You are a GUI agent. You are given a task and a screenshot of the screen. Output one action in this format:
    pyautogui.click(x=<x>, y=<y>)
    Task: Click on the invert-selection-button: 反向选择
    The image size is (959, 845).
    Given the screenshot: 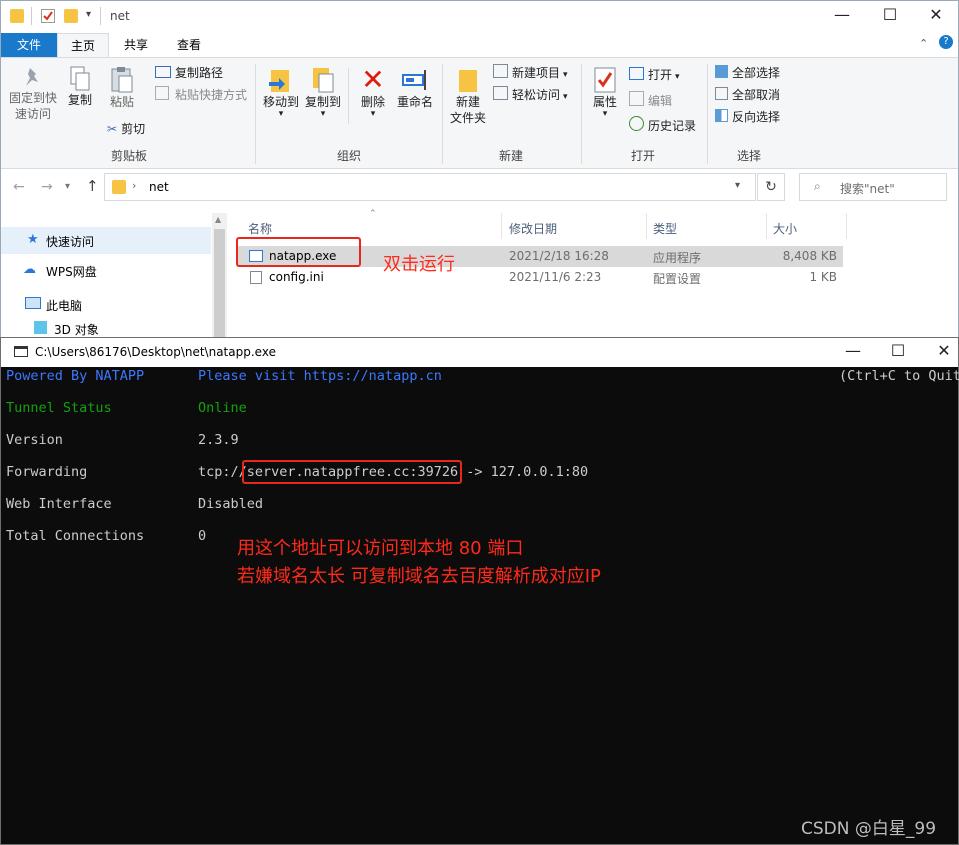 What is the action you would take?
    pyautogui.click(x=747, y=117)
    